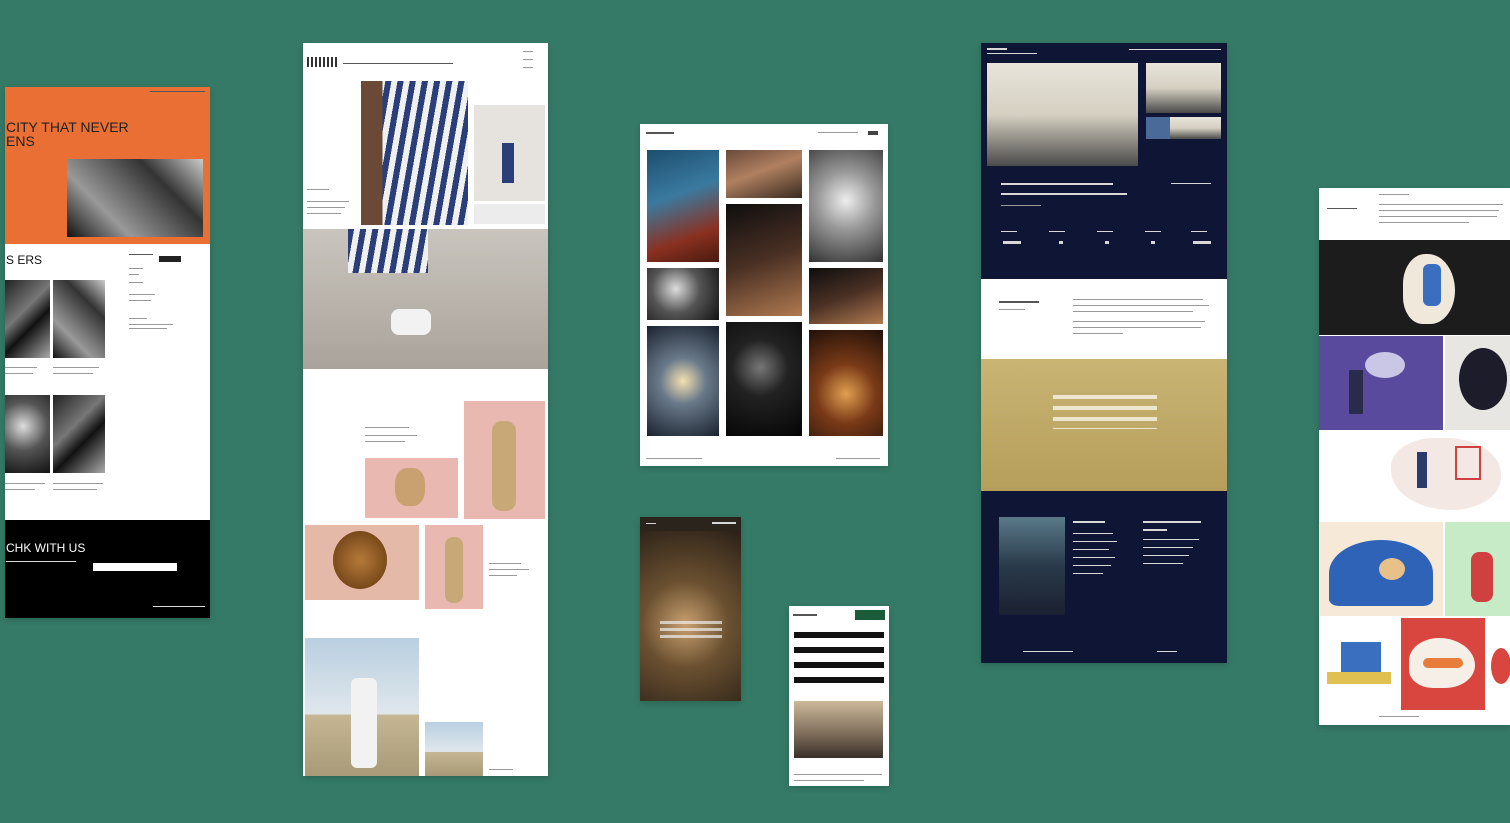 This screenshot has height=823, width=1510. What do you see at coordinates (528, 51) in the screenshot?
I see `nav-menu` at bounding box center [528, 51].